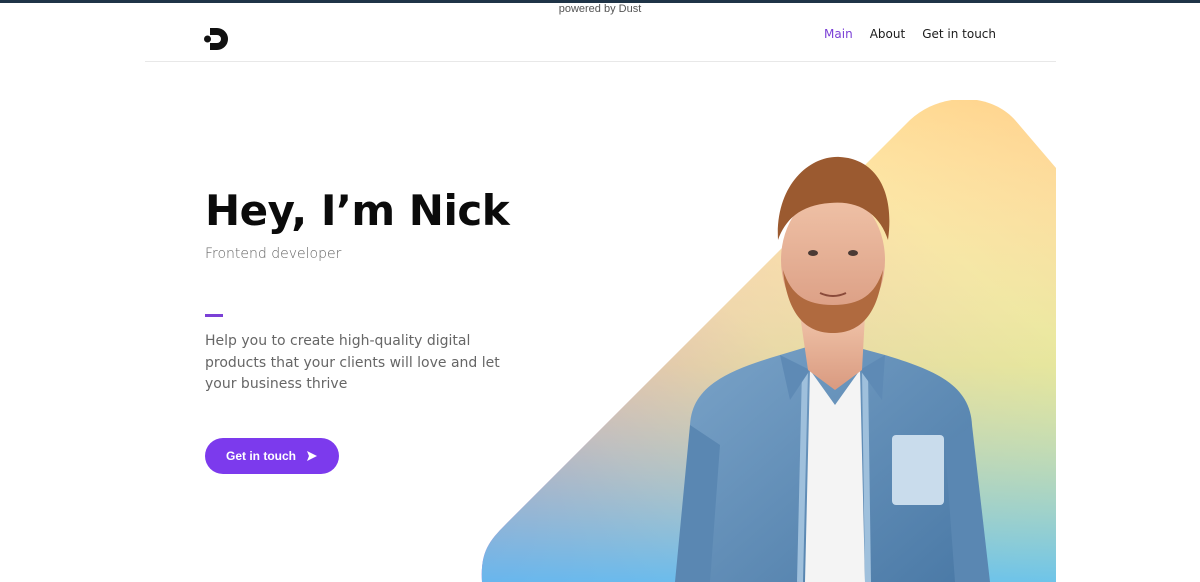 Image resolution: width=1200 pixels, height=582 pixels. Describe the element at coordinates (600, 40) in the screenshot. I see `site-header: Main About Get in touch` at that location.